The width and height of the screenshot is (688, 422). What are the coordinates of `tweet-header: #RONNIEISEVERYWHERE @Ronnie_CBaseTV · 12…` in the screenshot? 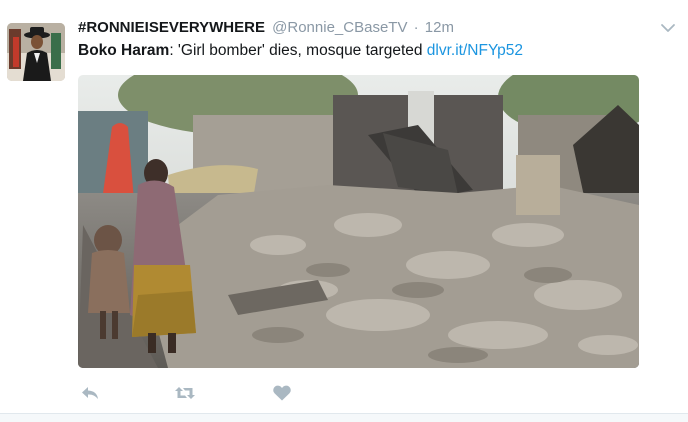 It's located at (266, 28).